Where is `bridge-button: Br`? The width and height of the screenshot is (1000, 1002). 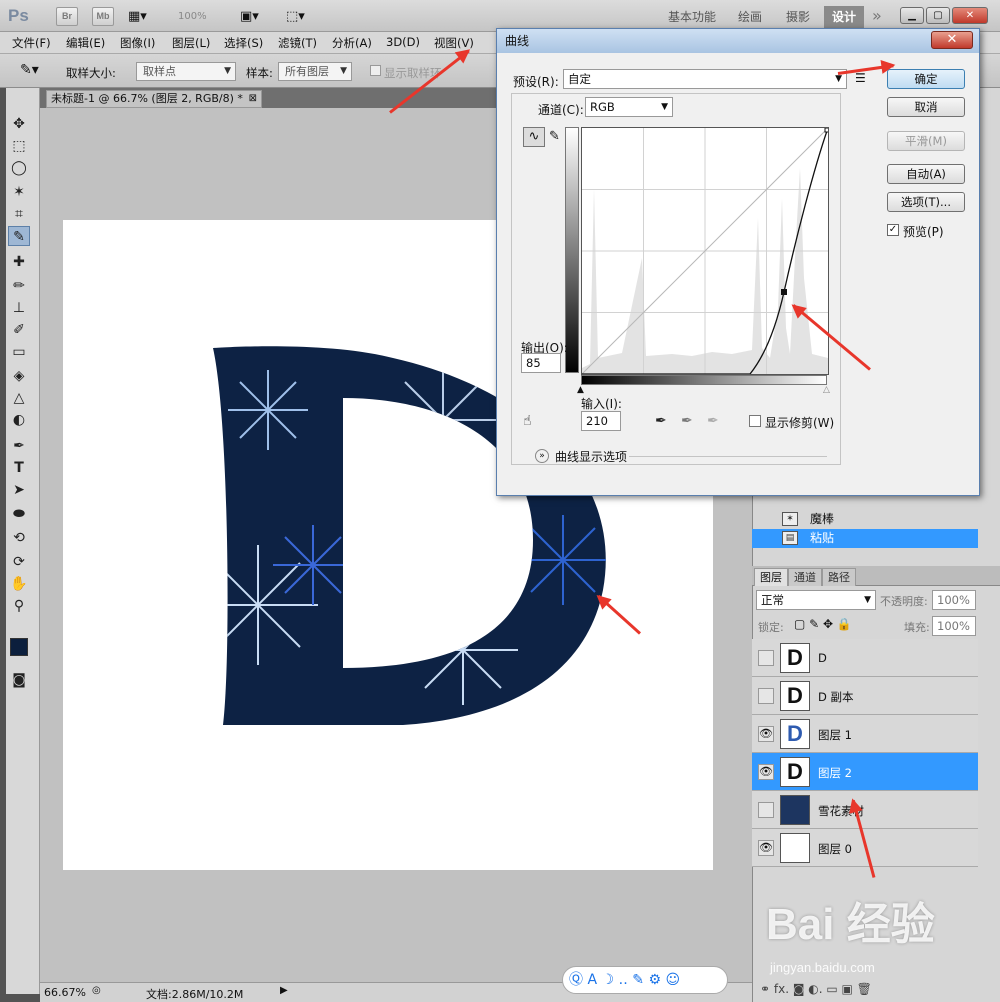 bridge-button: Br is located at coordinates (67, 16).